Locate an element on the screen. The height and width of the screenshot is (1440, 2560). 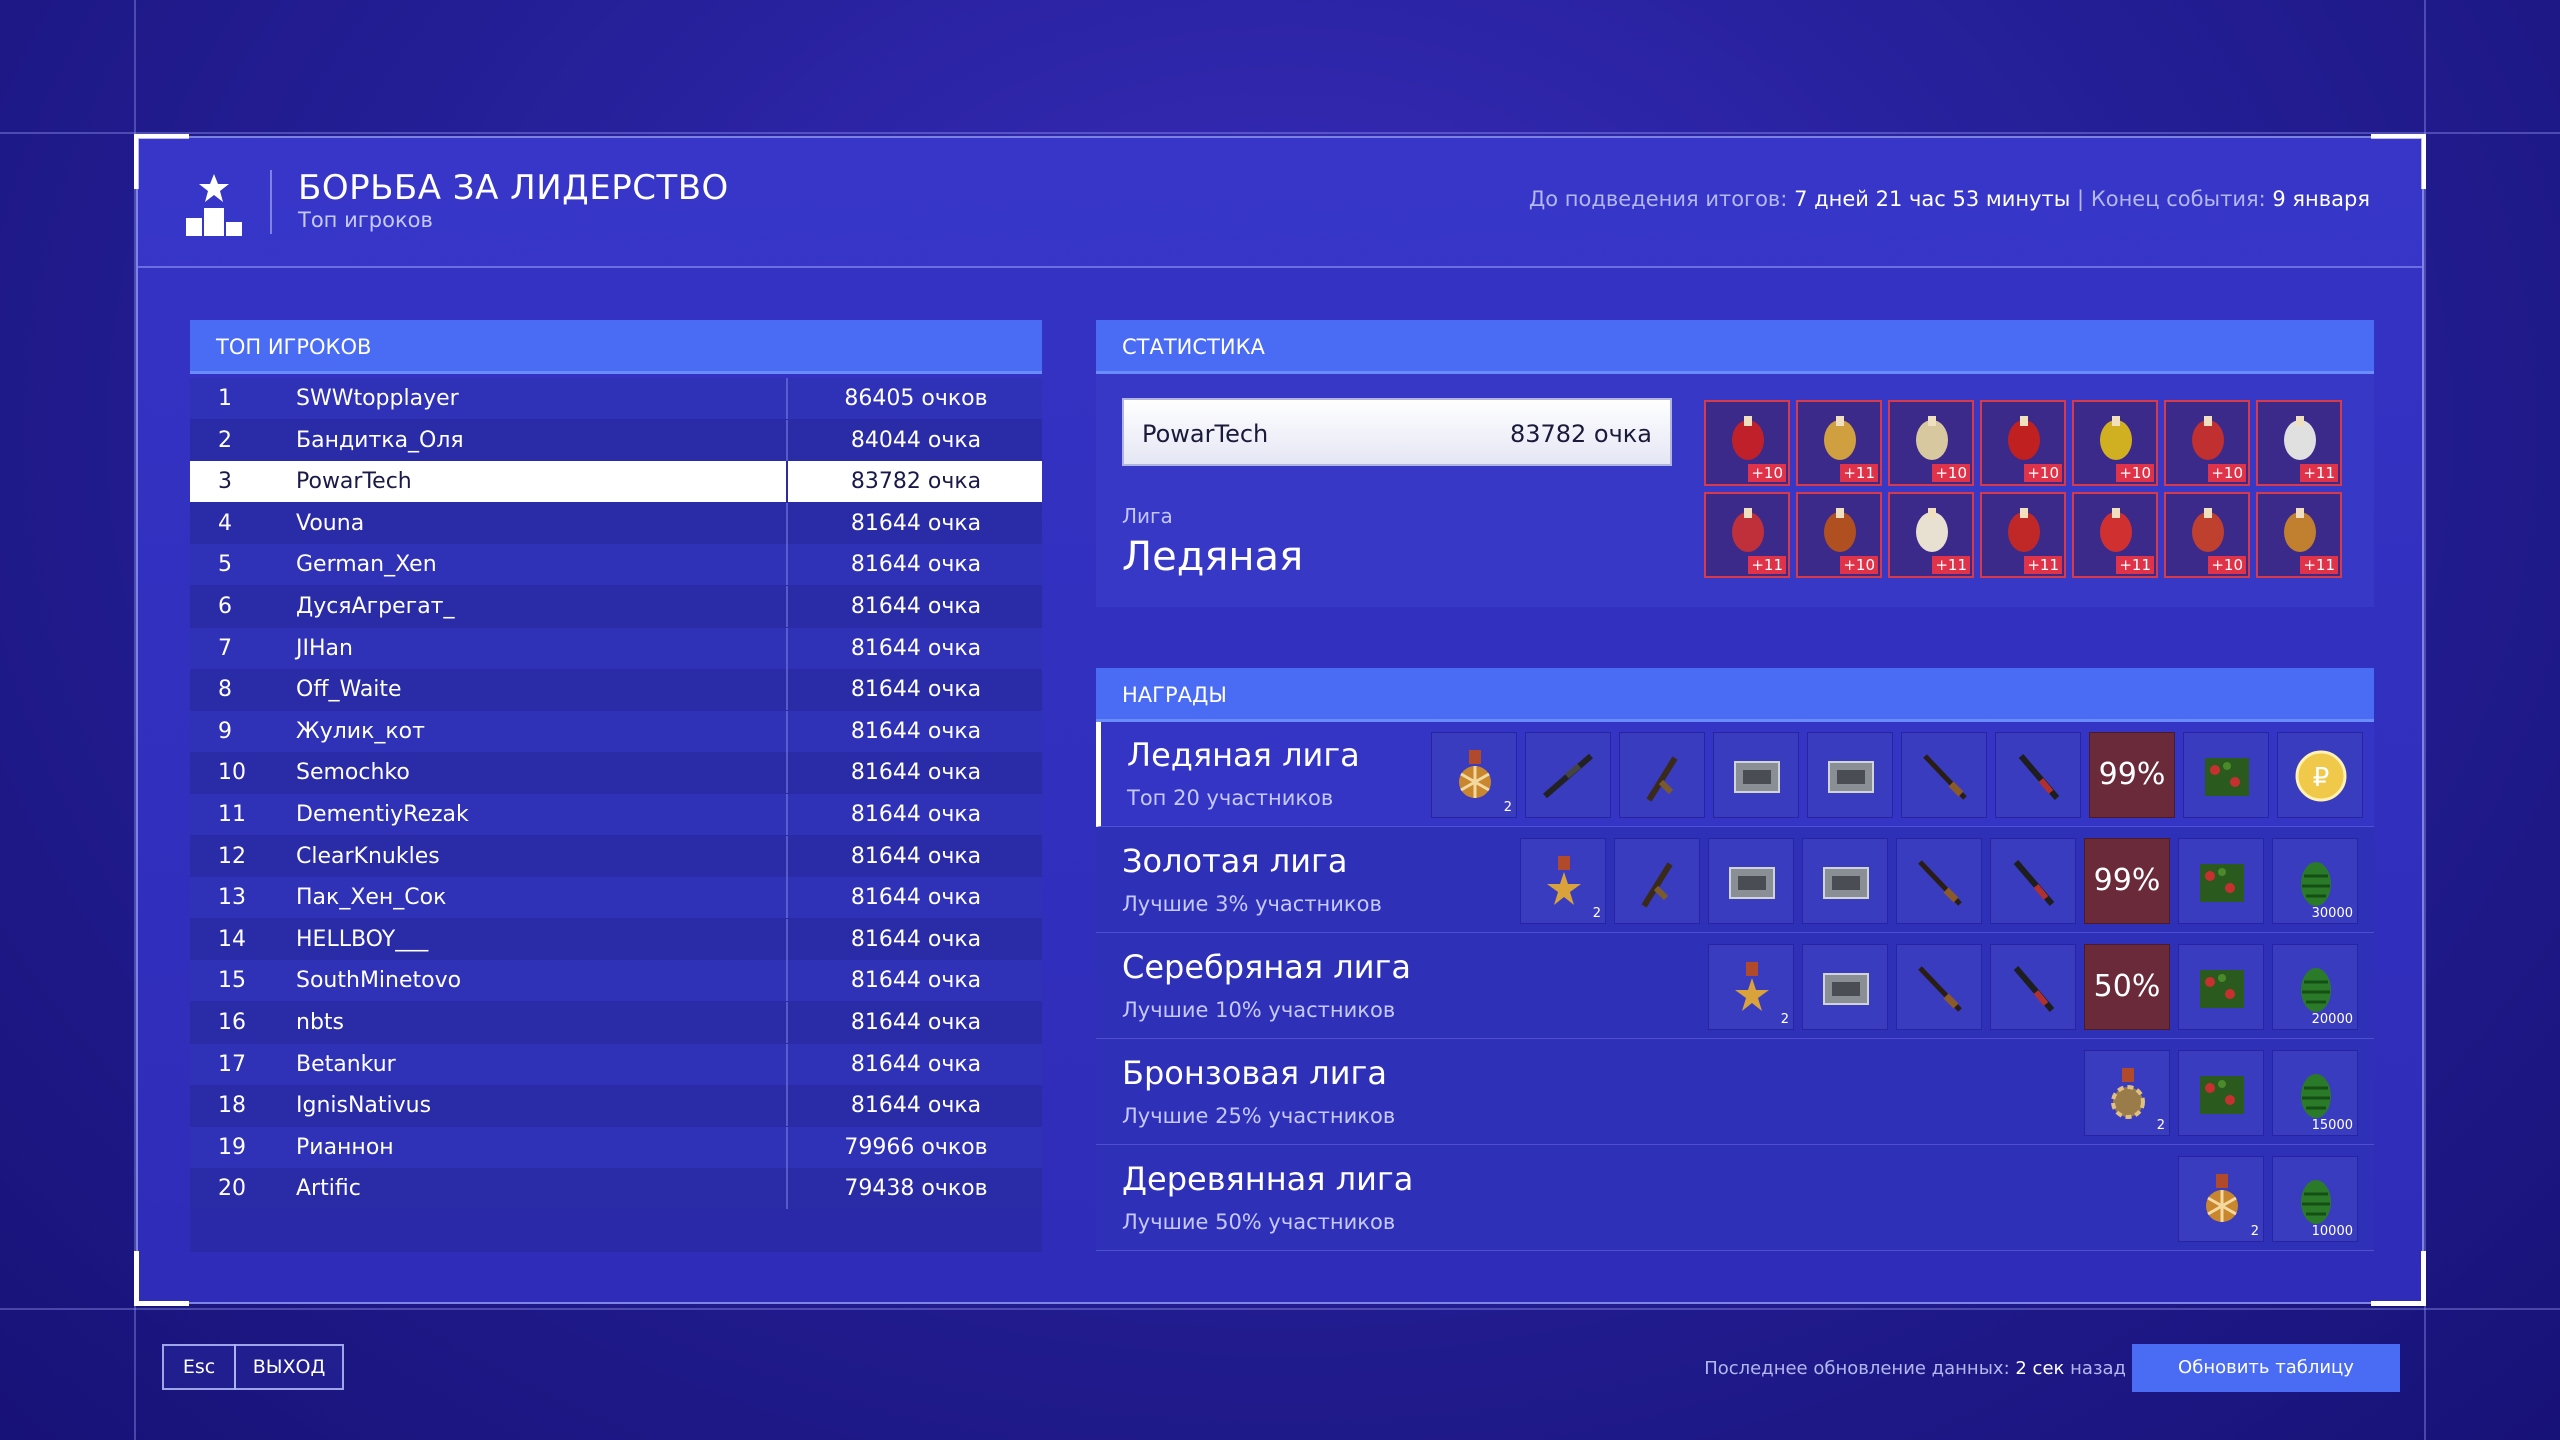
table-row: 8 Off_Waite 81644 очка is located at coordinates (616, 690).